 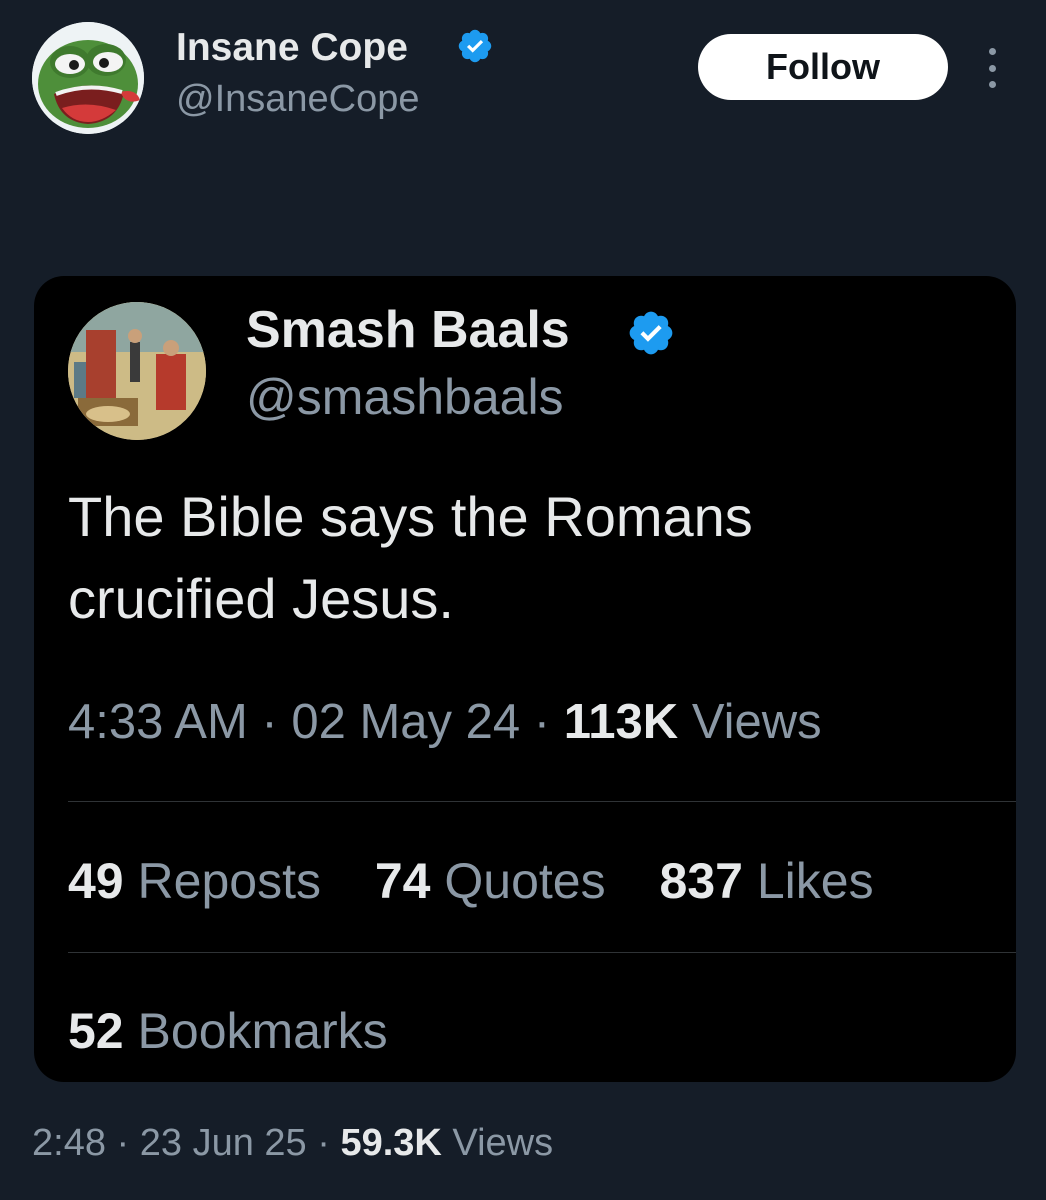 What do you see at coordinates (292, 48) in the screenshot?
I see `author-display-name: Insane Cope` at bounding box center [292, 48].